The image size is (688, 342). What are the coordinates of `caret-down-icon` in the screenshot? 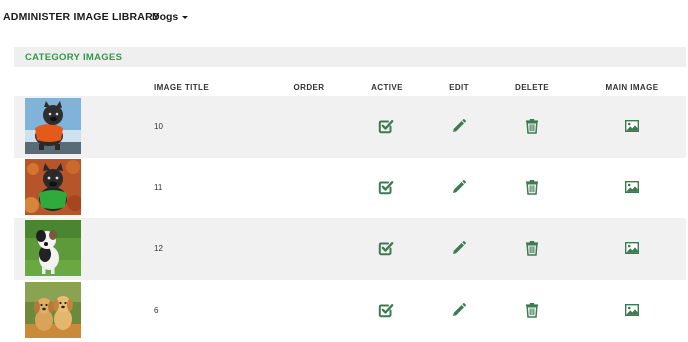 It's located at (185, 17).